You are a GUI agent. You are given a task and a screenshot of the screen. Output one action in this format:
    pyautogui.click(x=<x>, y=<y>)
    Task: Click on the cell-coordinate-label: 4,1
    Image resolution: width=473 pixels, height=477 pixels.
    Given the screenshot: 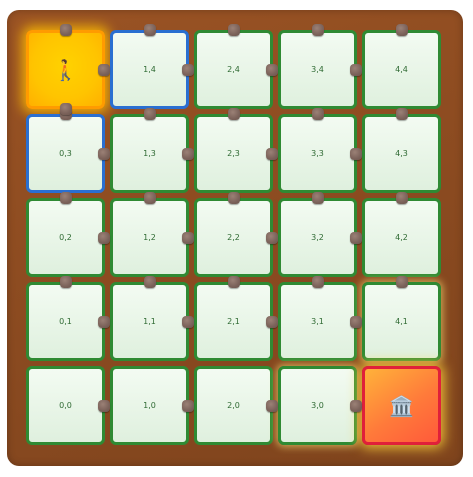 What is the action you would take?
    pyautogui.click(x=401, y=321)
    